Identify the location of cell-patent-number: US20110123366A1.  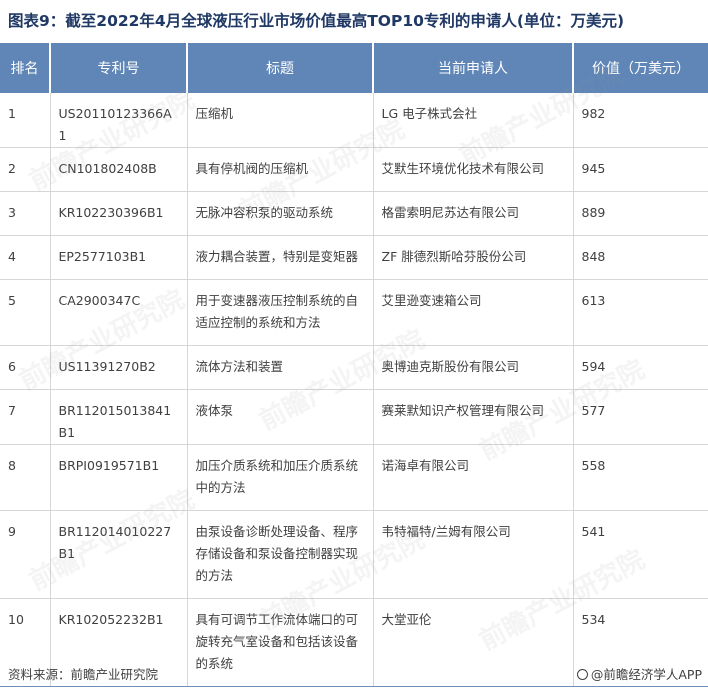
(118, 120).